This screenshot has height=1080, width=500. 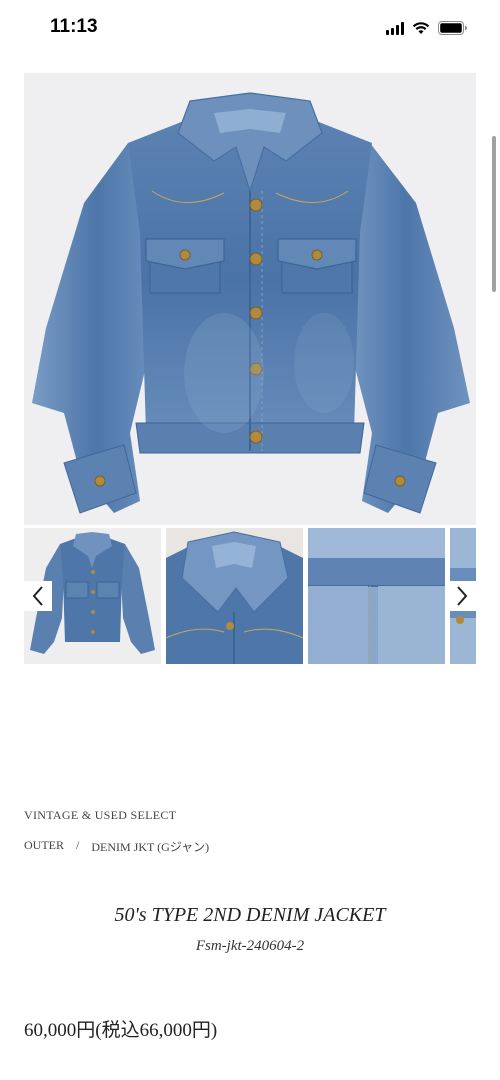 What do you see at coordinates (376, 596) in the screenshot?
I see `thumbnail-fabric-closeup` at bounding box center [376, 596].